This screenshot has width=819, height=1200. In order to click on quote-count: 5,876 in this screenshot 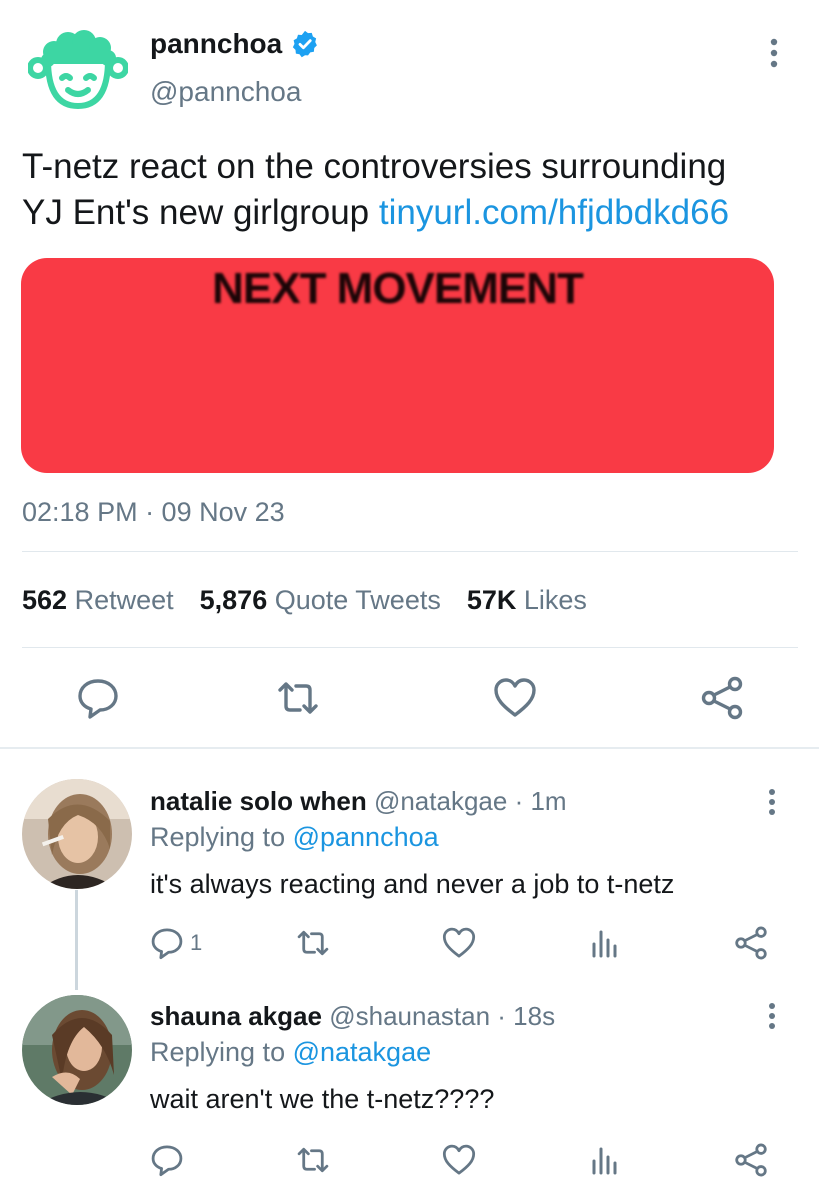, I will do `click(233, 600)`.